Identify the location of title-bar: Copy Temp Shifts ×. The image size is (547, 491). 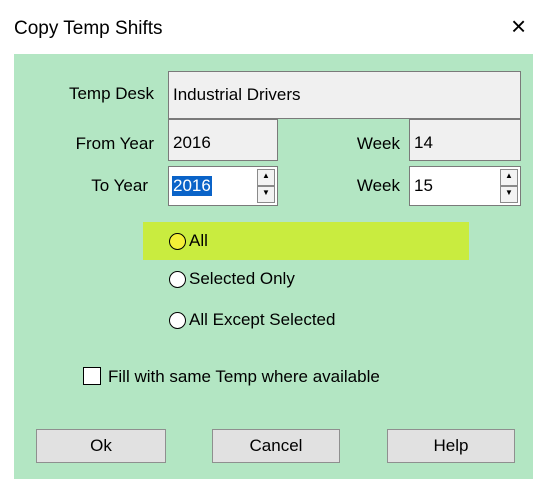
(273, 27).